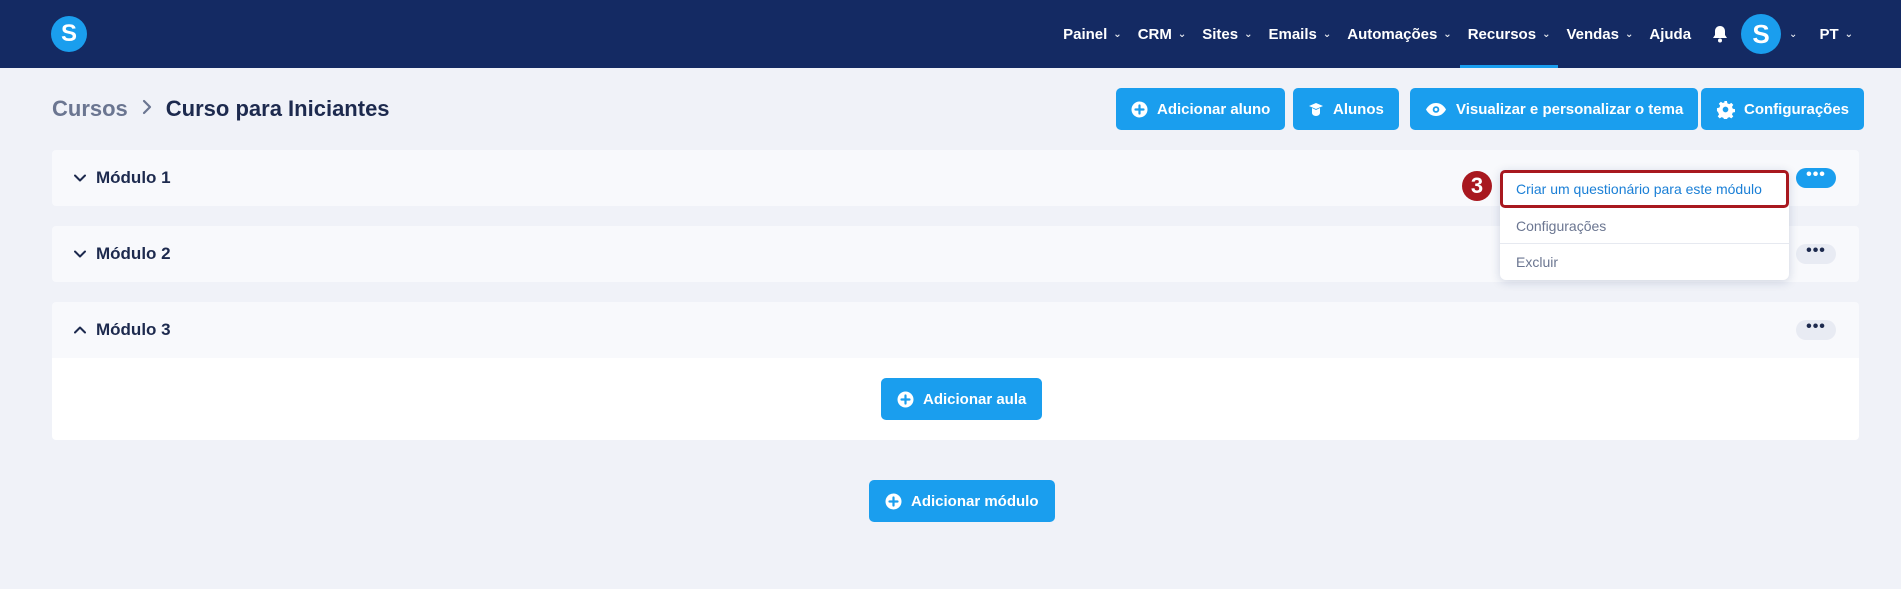 The width and height of the screenshot is (1901, 589). I want to click on add-module-button: Adicionar módulo, so click(962, 501).